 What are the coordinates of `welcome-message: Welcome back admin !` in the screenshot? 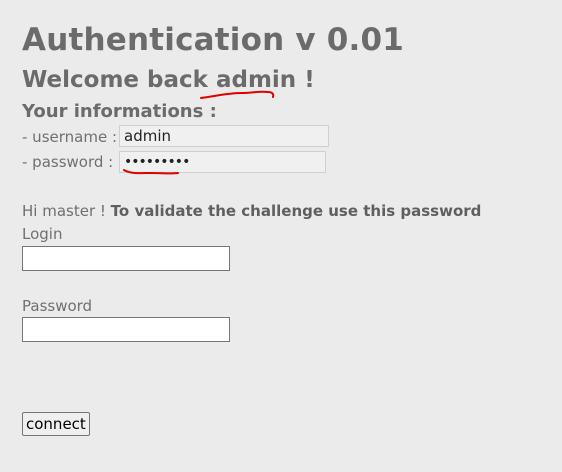 It's located at (168, 80).